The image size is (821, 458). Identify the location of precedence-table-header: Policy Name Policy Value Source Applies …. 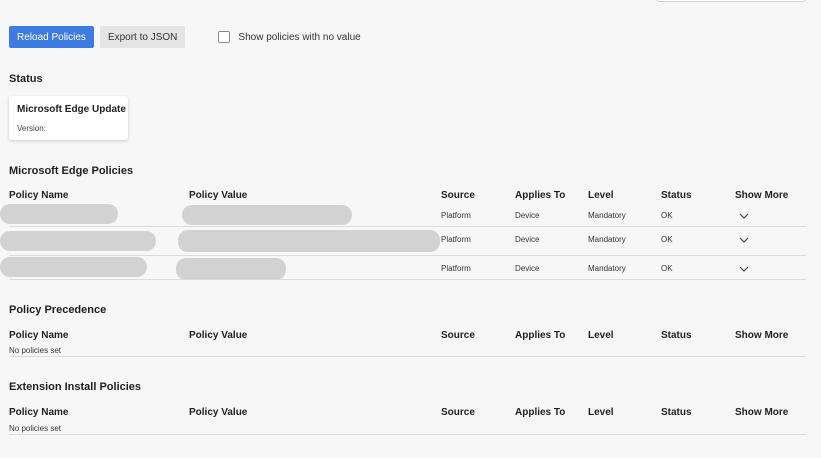
(403, 337).